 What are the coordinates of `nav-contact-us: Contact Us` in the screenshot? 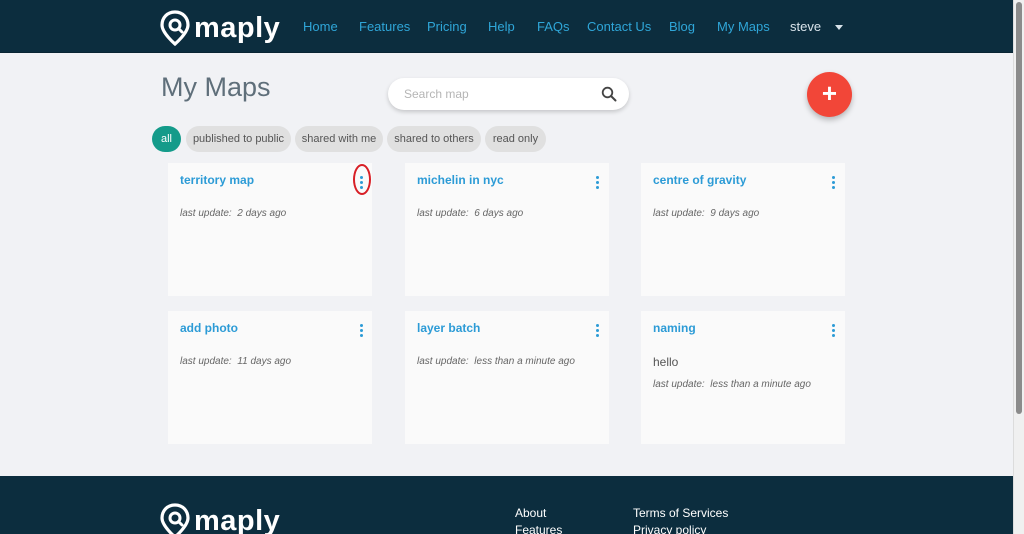 It's located at (619, 26).